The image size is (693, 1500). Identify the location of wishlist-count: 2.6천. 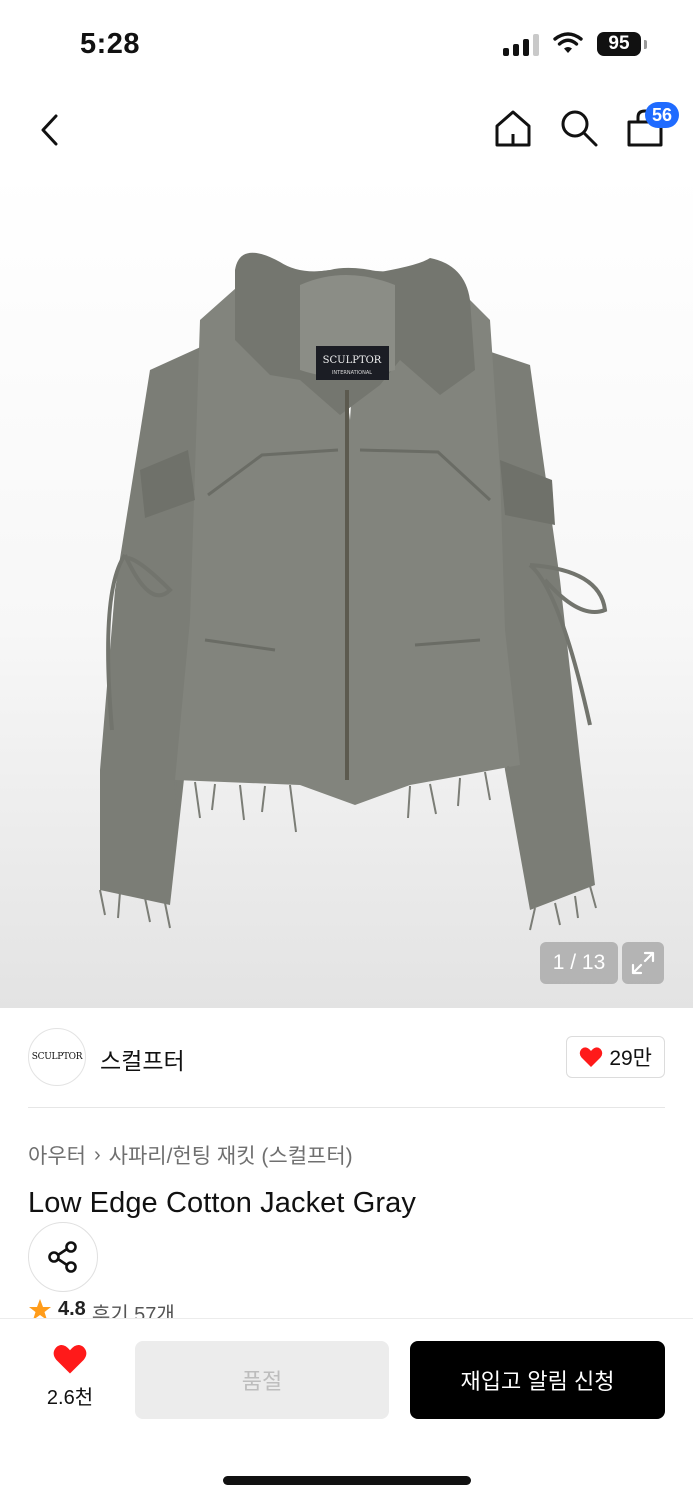
(70, 1398).